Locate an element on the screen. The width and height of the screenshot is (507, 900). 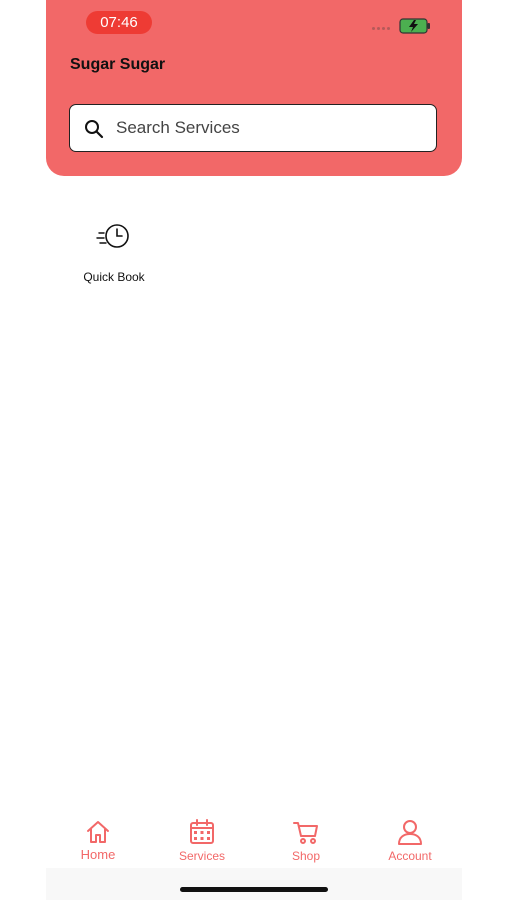
home-icon is located at coordinates (98, 832).